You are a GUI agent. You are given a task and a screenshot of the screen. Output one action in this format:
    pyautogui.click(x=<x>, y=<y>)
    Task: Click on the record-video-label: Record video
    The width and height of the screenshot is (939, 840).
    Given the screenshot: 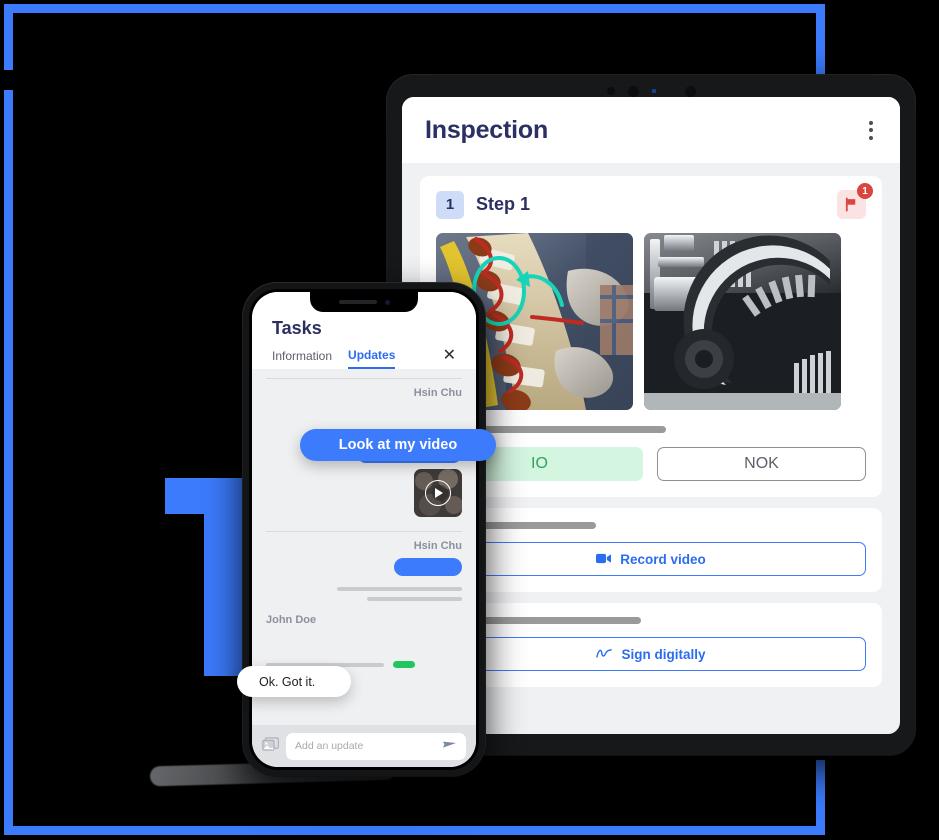 What is the action you would take?
    pyautogui.click(x=663, y=559)
    